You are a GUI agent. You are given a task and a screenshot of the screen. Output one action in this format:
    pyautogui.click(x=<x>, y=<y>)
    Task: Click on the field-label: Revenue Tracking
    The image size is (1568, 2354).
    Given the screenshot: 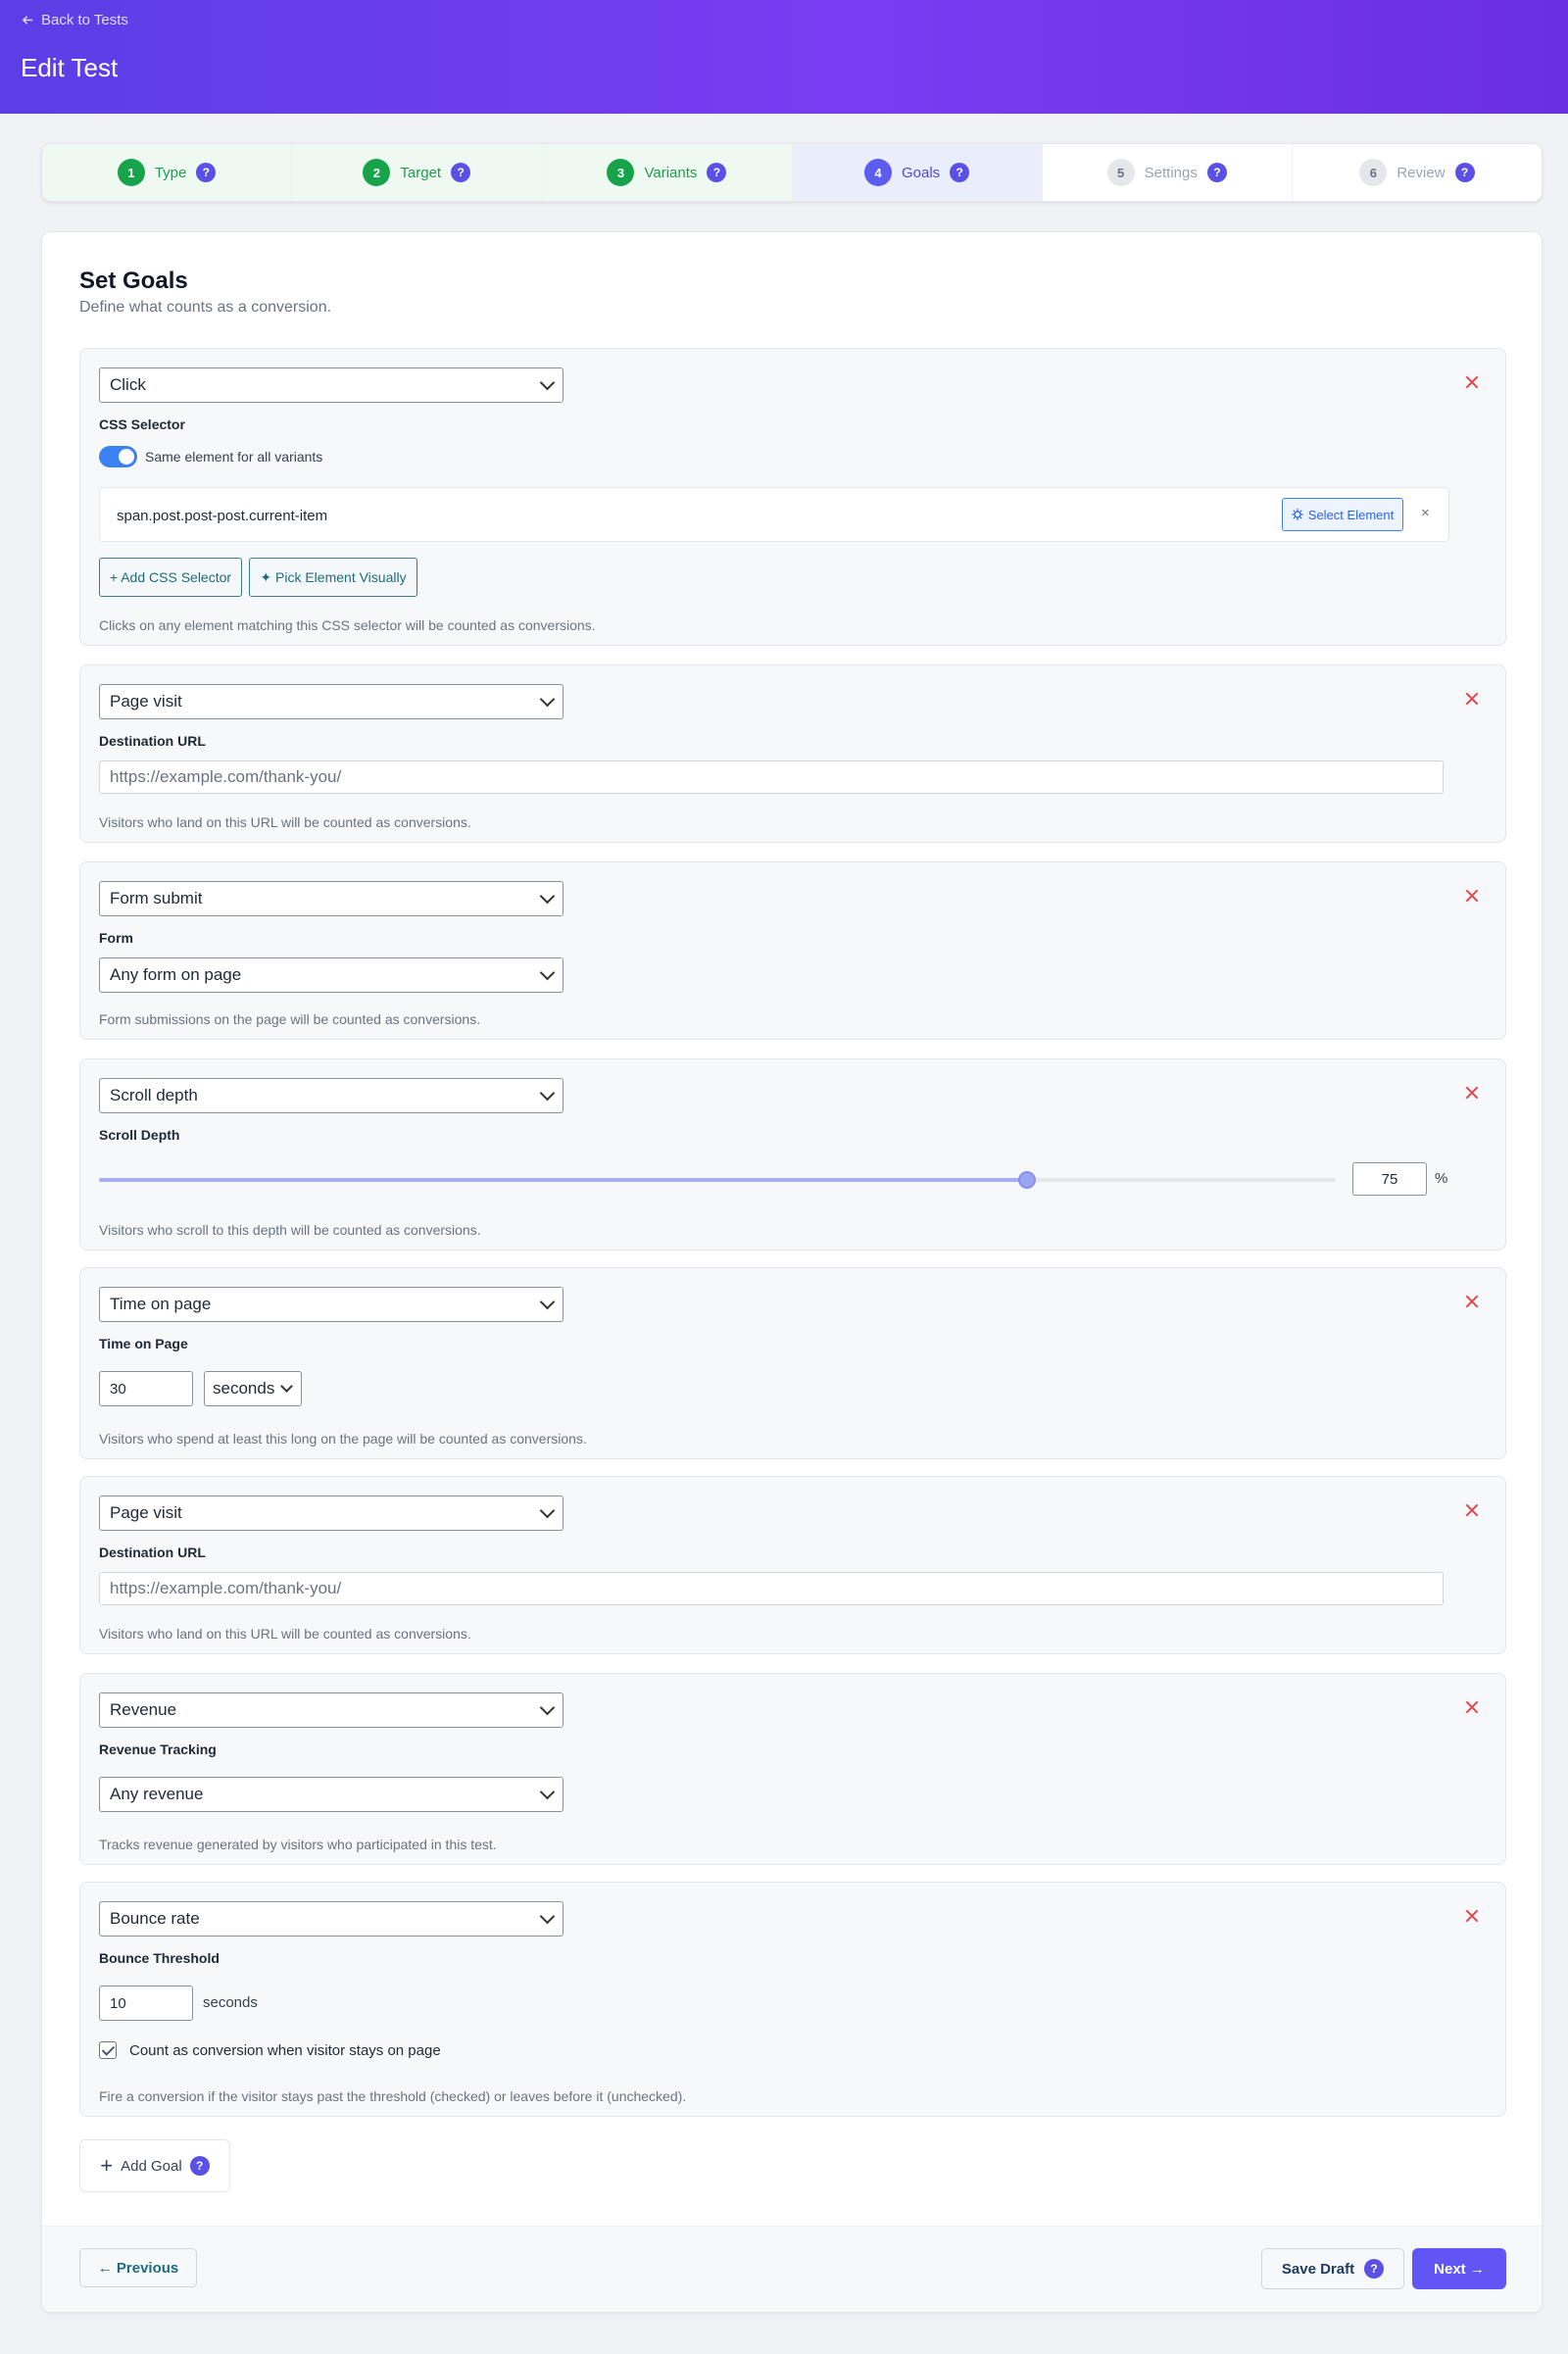 What is the action you would take?
    pyautogui.click(x=158, y=1749)
    